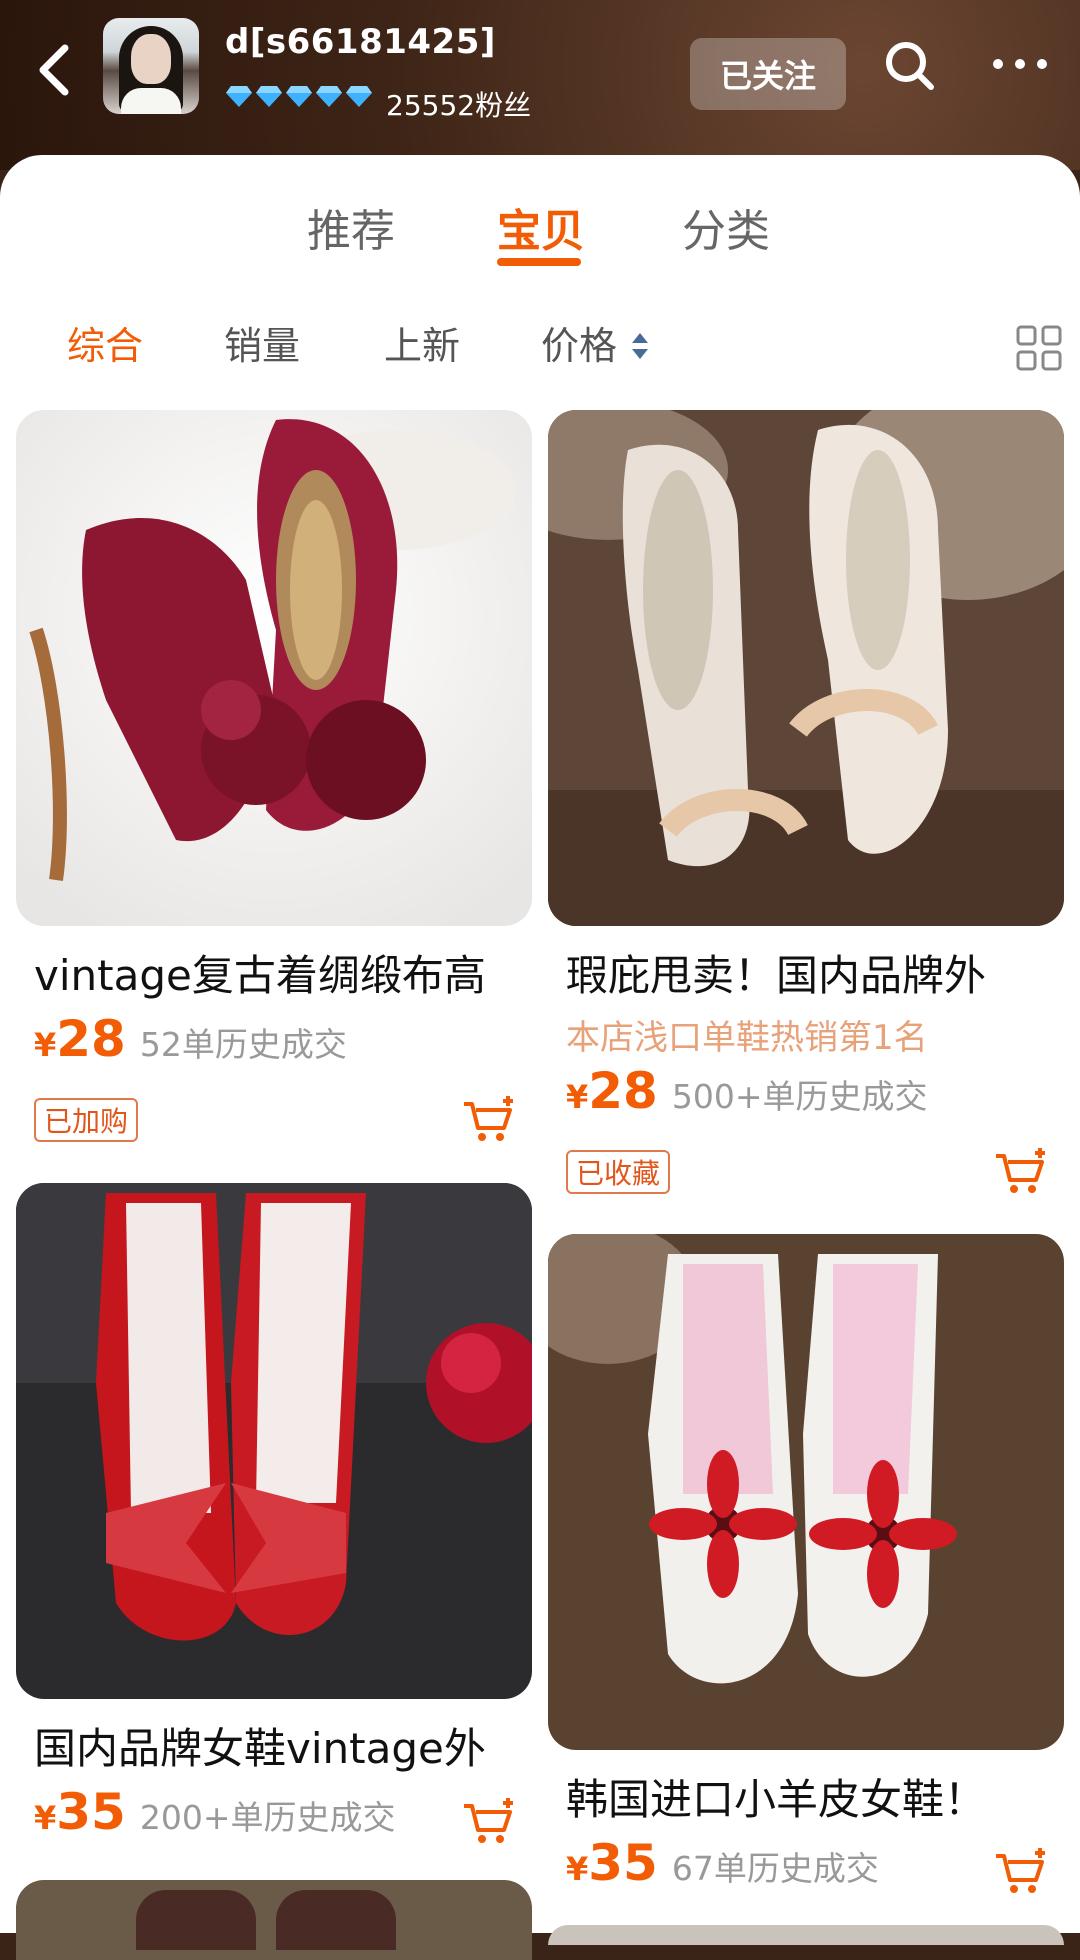 The image size is (1080, 1960). I want to click on product-title: vintage复古着绸缎布高, so click(279, 972).